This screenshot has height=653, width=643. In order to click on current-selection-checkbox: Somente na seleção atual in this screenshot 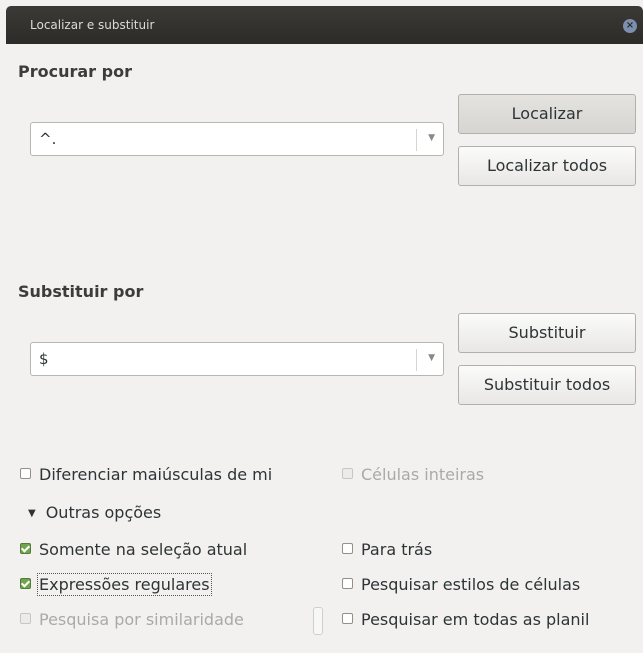, I will do `click(133, 549)`.